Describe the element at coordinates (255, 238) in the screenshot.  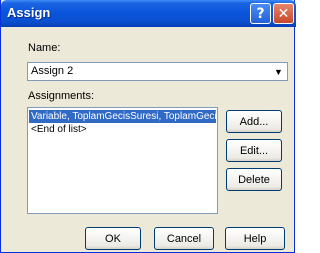
I see `help-button: Help` at that location.